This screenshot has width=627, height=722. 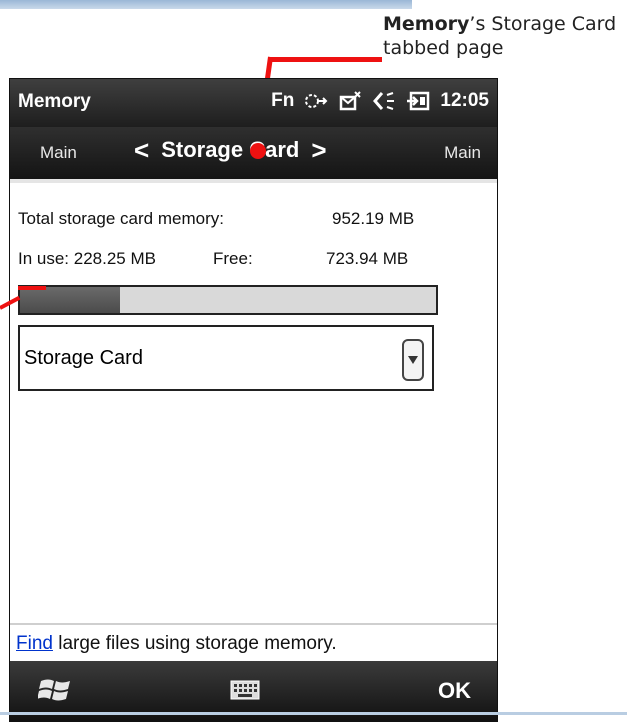 What do you see at coordinates (228, 300) in the screenshot?
I see `usage-progress-bar` at bounding box center [228, 300].